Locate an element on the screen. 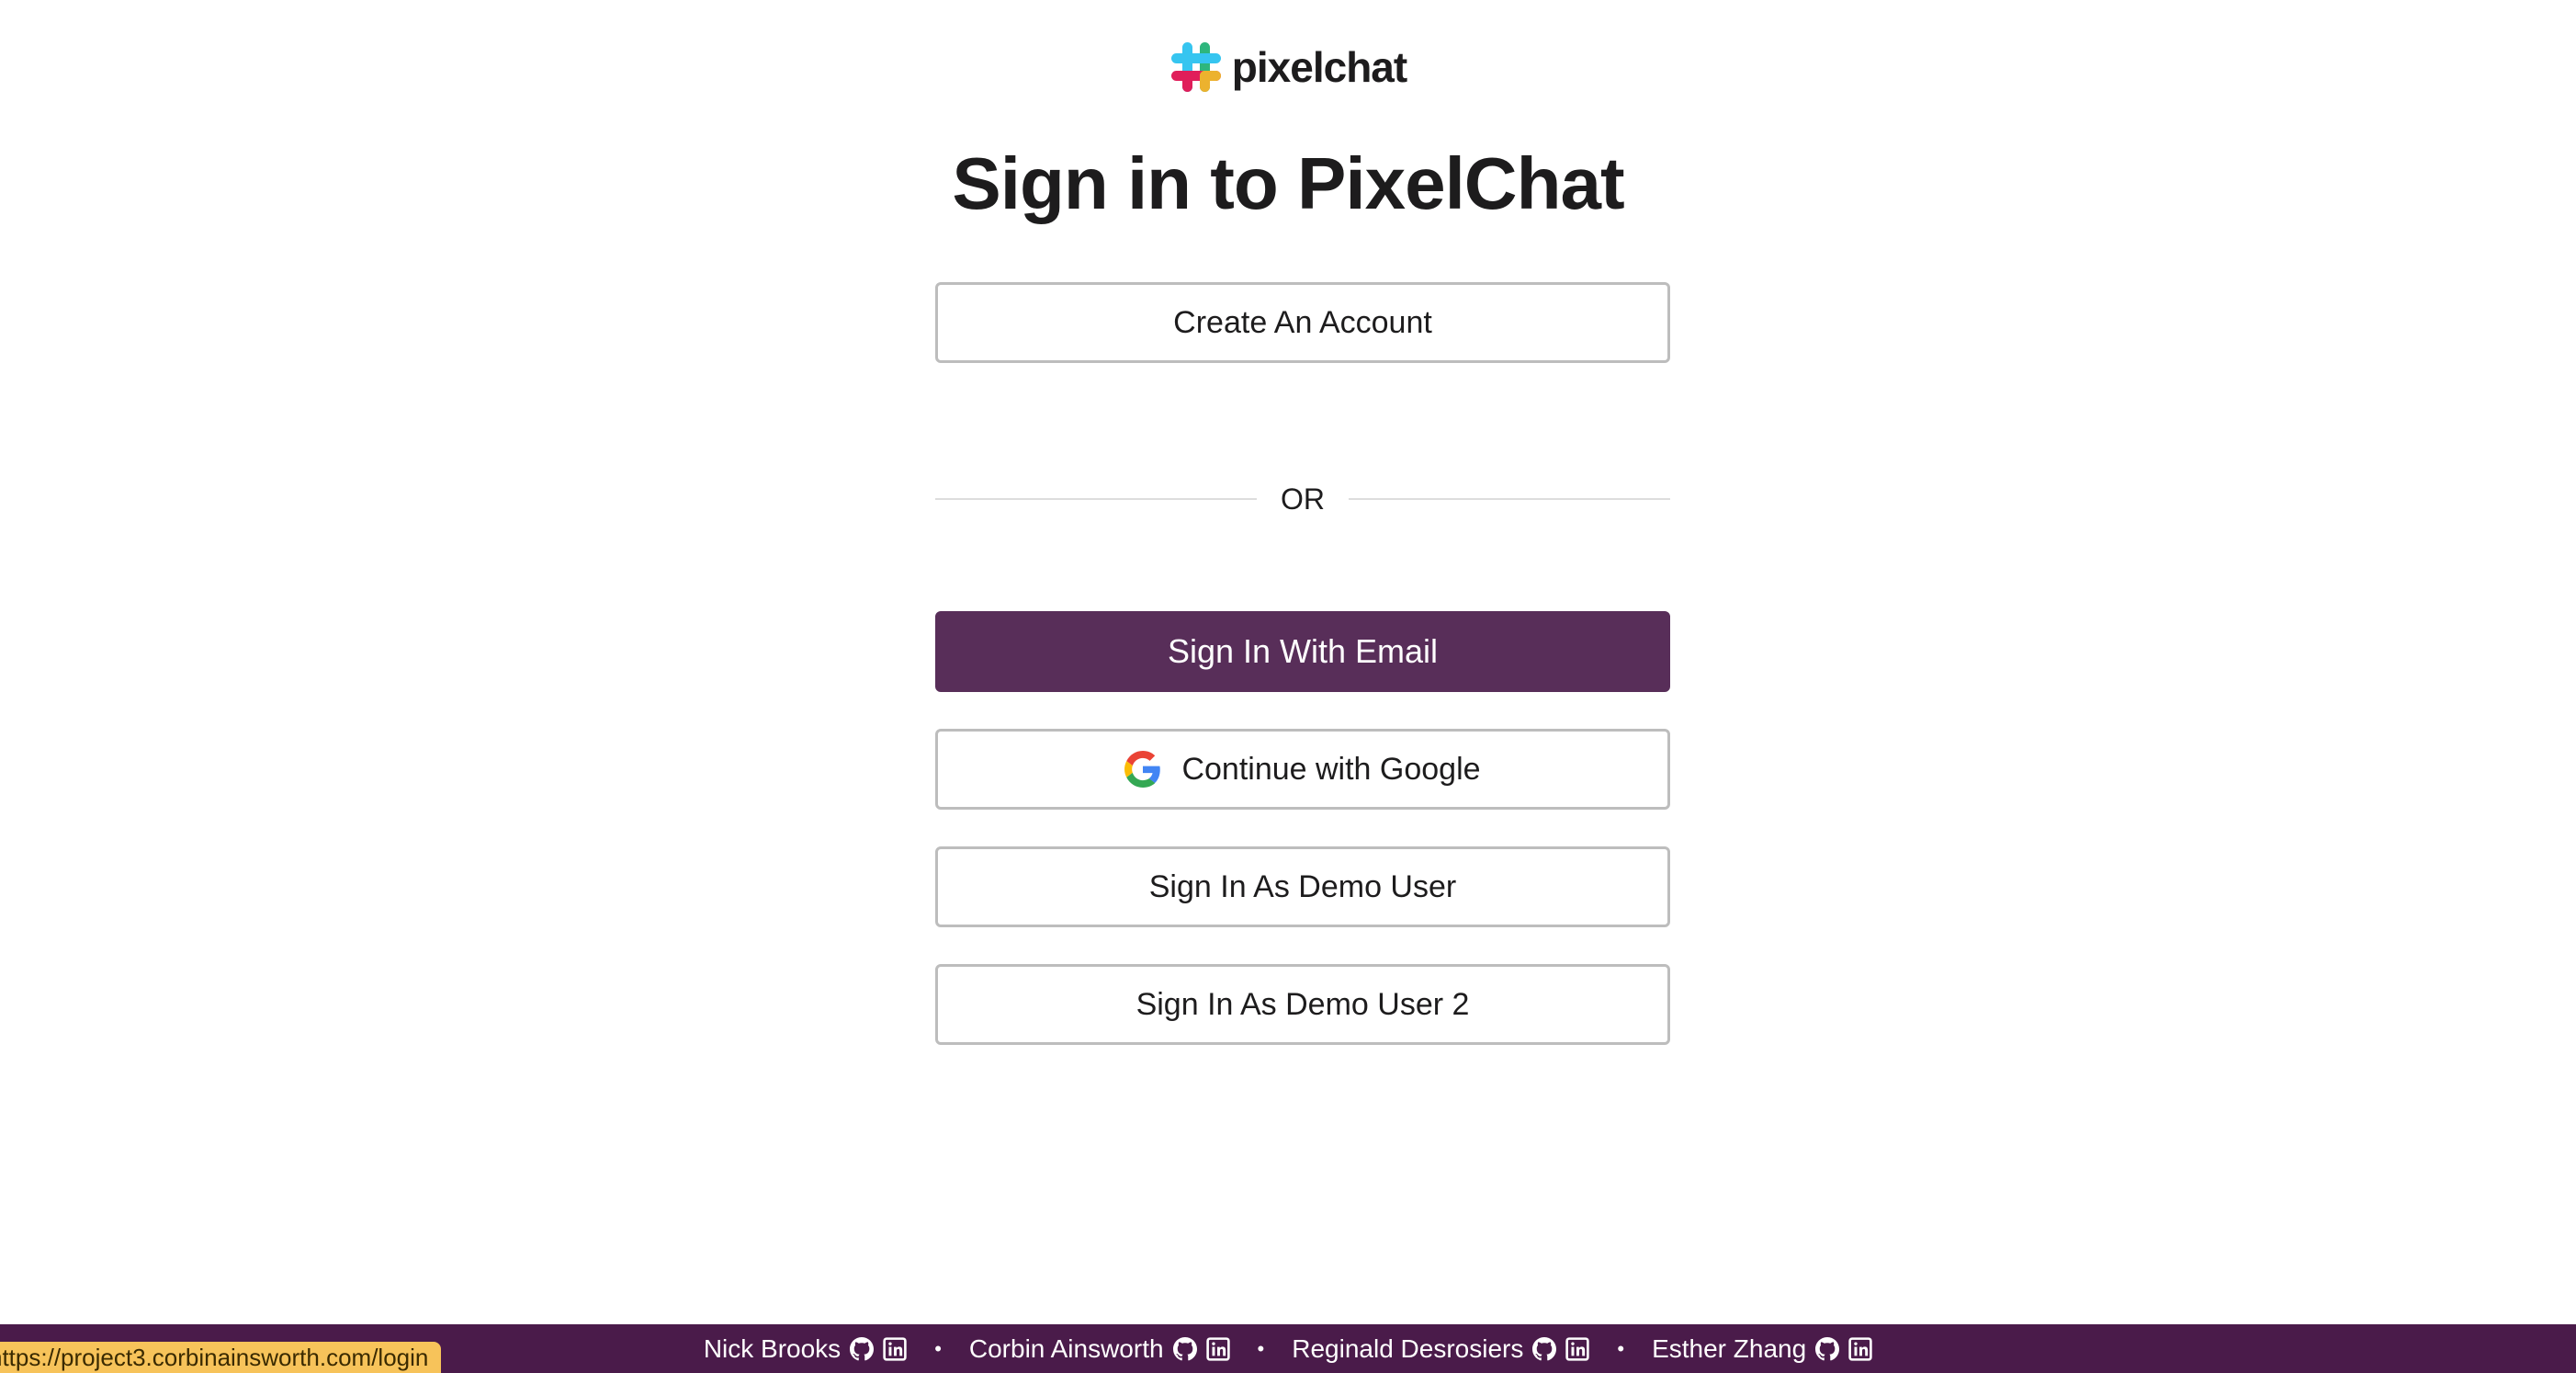 The height and width of the screenshot is (1373, 2576). credit-esther-zhang: Esther Zhang is located at coordinates (1762, 1349).